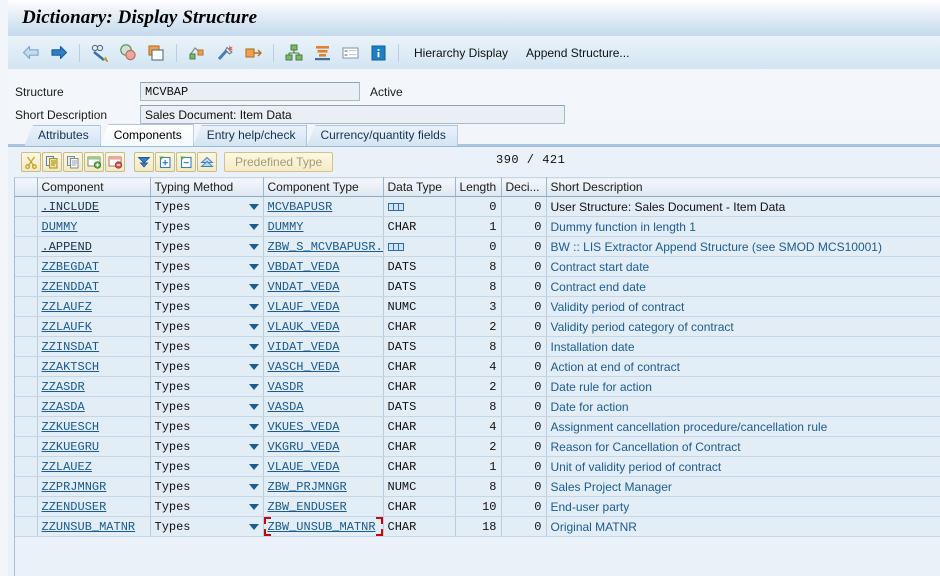  I want to click on cell-component: ZZKUEGRU, so click(94, 446).